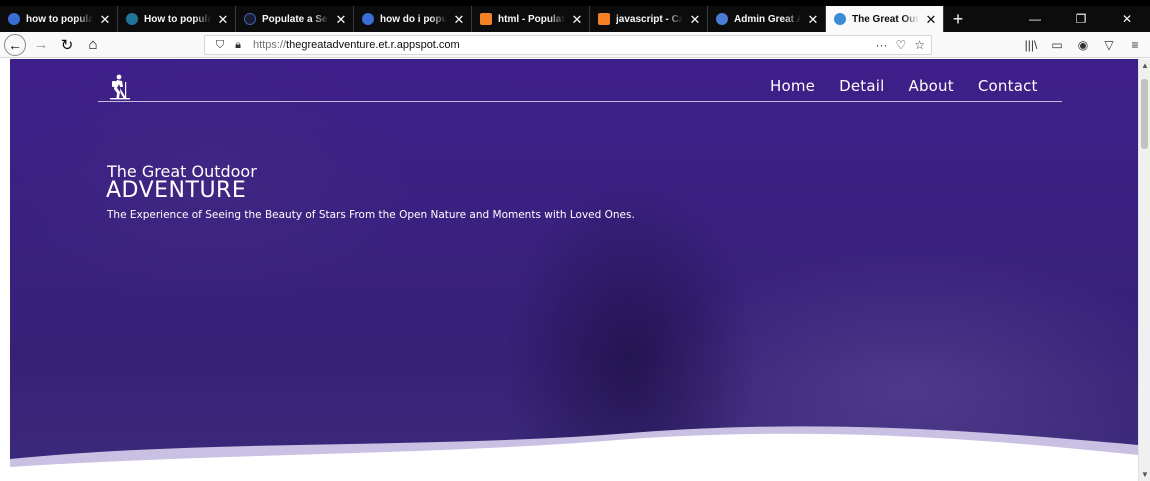 The width and height of the screenshot is (1150, 481). What do you see at coordinates (67, 45) in the screenshot?
I see `reload-button: ↻` at bounding box center [67, 45].